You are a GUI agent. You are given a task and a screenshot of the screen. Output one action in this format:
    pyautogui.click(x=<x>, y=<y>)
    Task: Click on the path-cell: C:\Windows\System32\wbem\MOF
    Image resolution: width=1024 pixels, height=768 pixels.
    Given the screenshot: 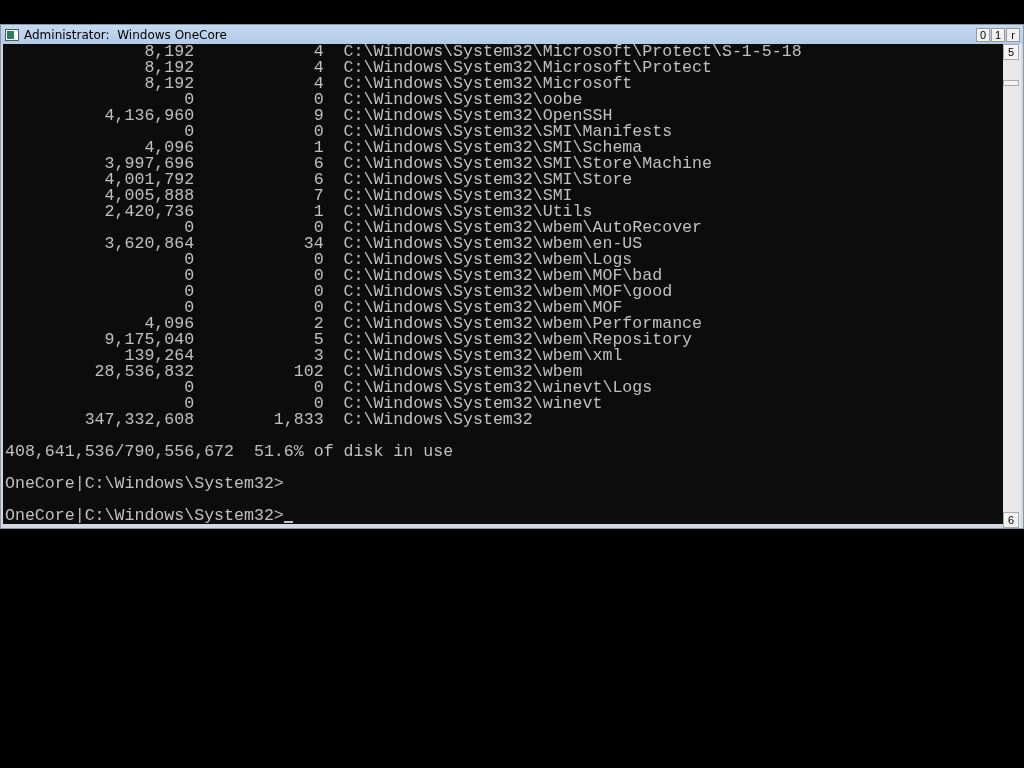 What is the action you would take?
    pyautogui.click(x=483, y=308)
    